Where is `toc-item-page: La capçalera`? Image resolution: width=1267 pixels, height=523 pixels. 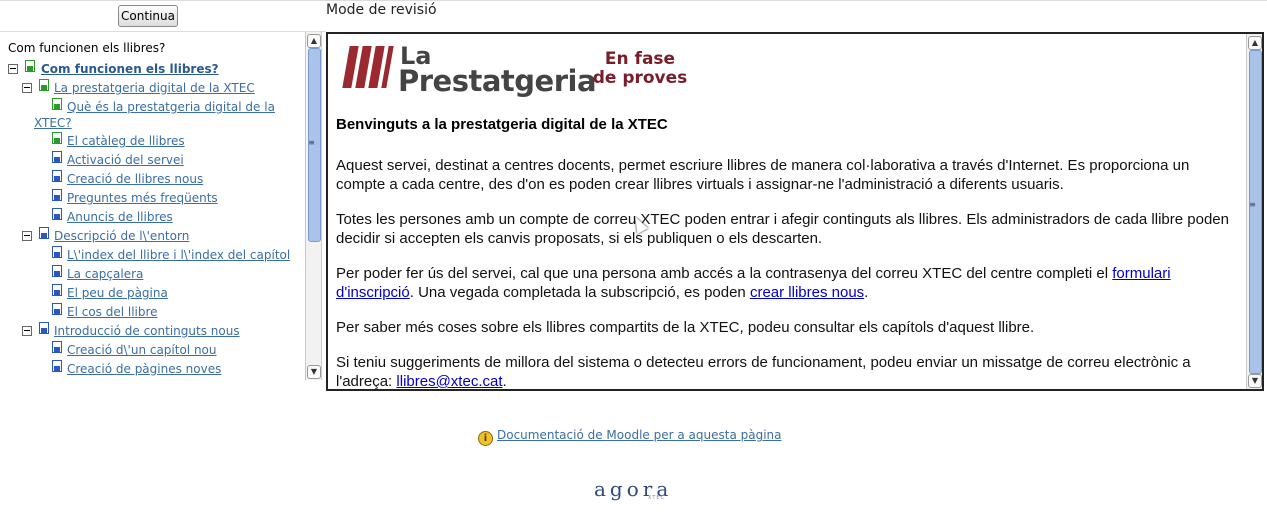
toc-item-page: La capçalera is located at coordinates (105, 274).